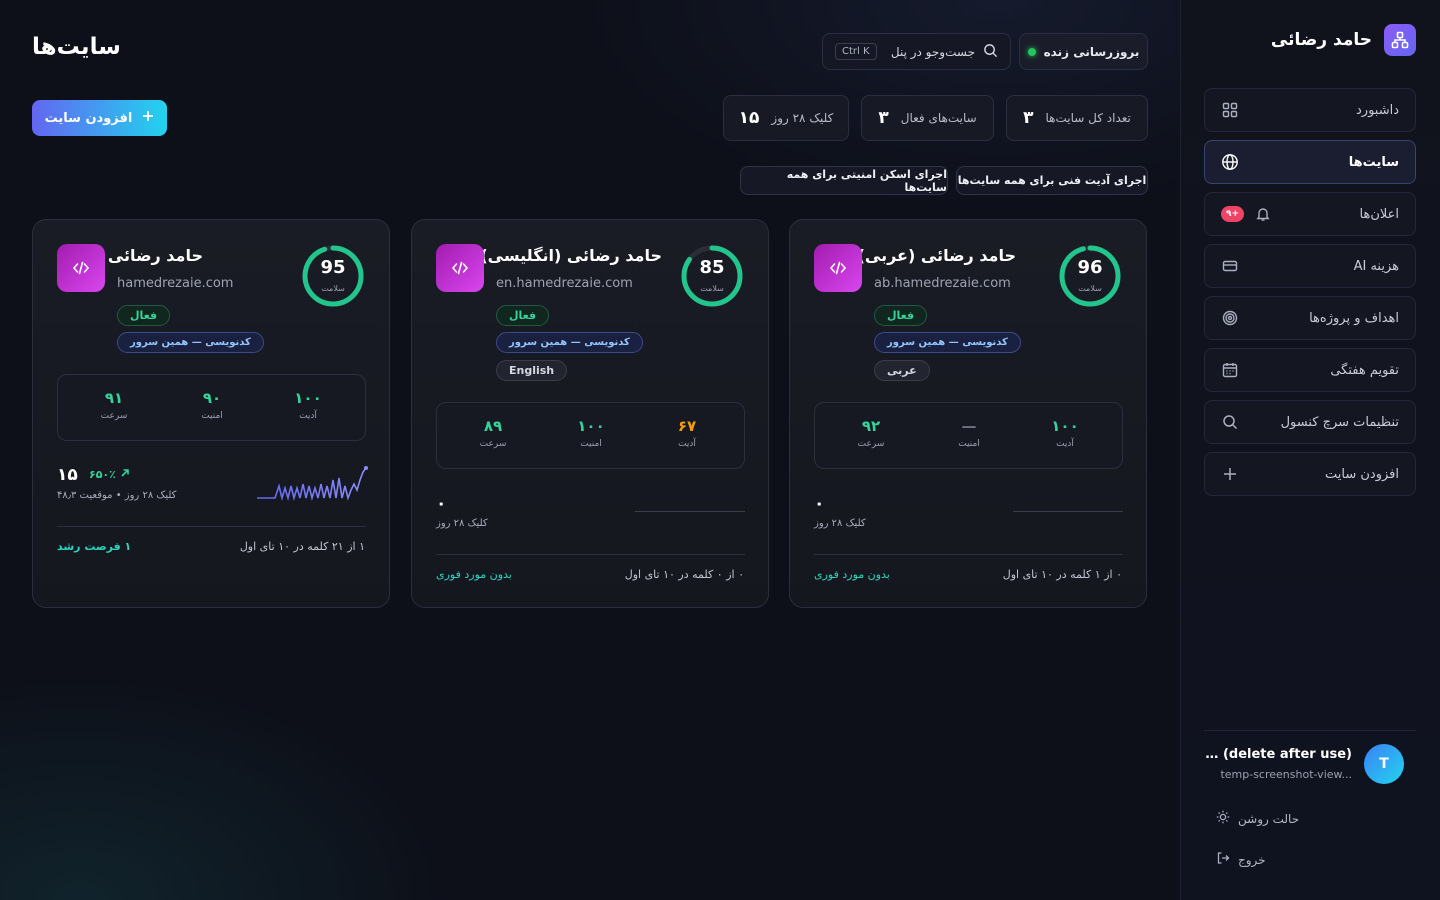 This screenshot has height=900, width=1440. What do you see at coordinates (1379, 214) in the screenshot?
I see `sidebar-item-label: اعلان‌ها` at bounding box center [1379, 214].